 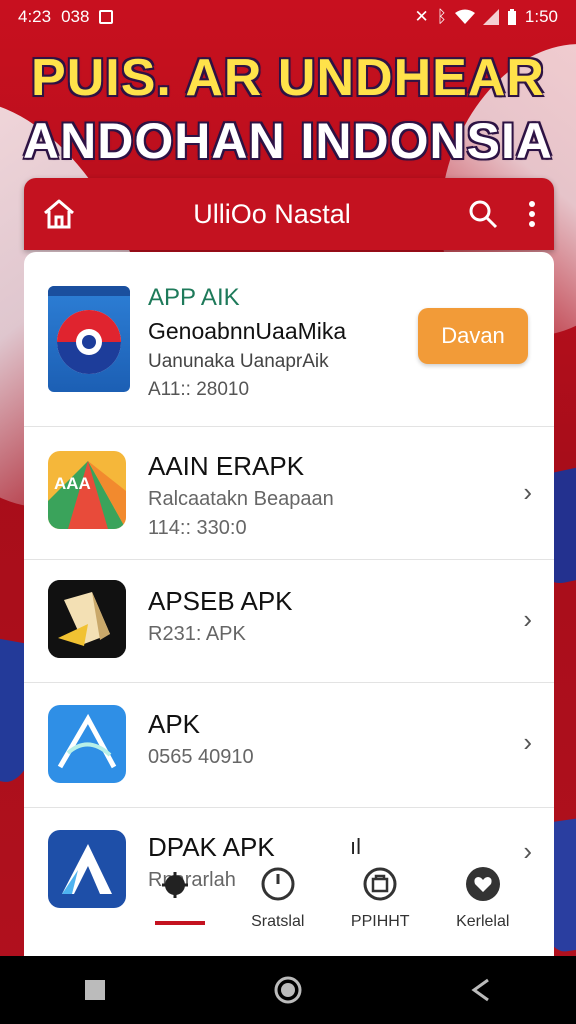 I want to click on list-item: APSEB APK R231: APK ›, so click(x=289, y=621).